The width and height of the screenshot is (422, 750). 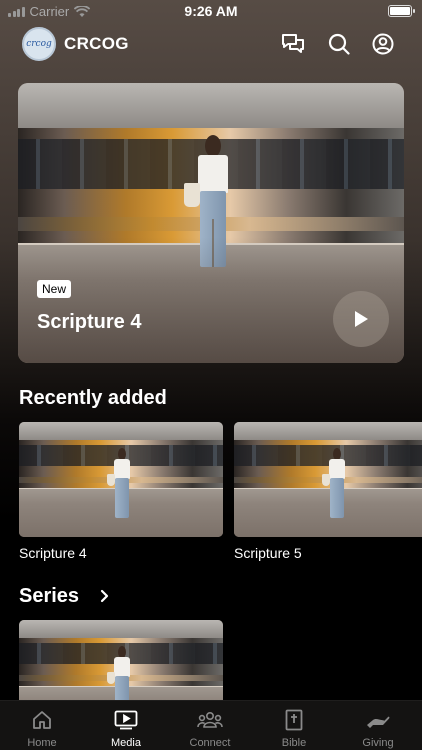 I want to click on tab-connect: Connect, so click(x=210, y=725).